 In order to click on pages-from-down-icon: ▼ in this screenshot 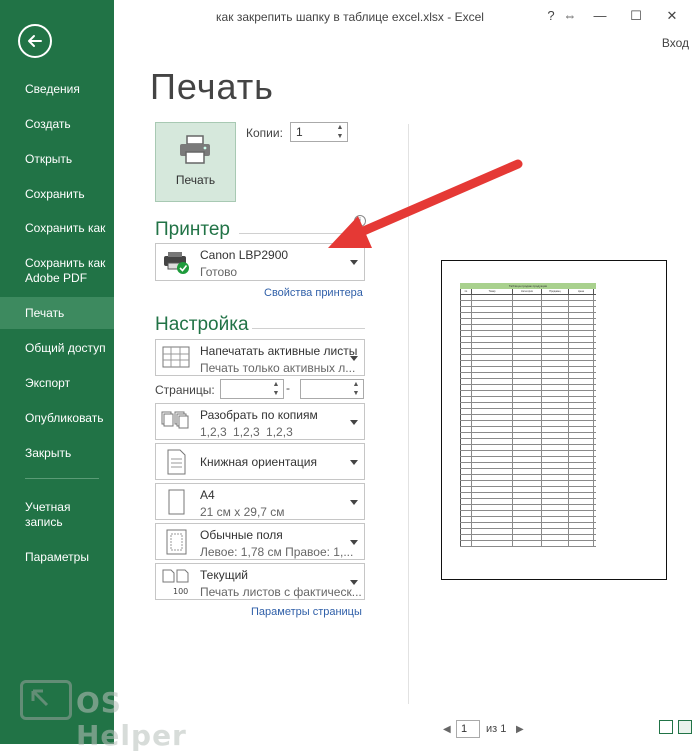, I will do `click(276, 394)`.